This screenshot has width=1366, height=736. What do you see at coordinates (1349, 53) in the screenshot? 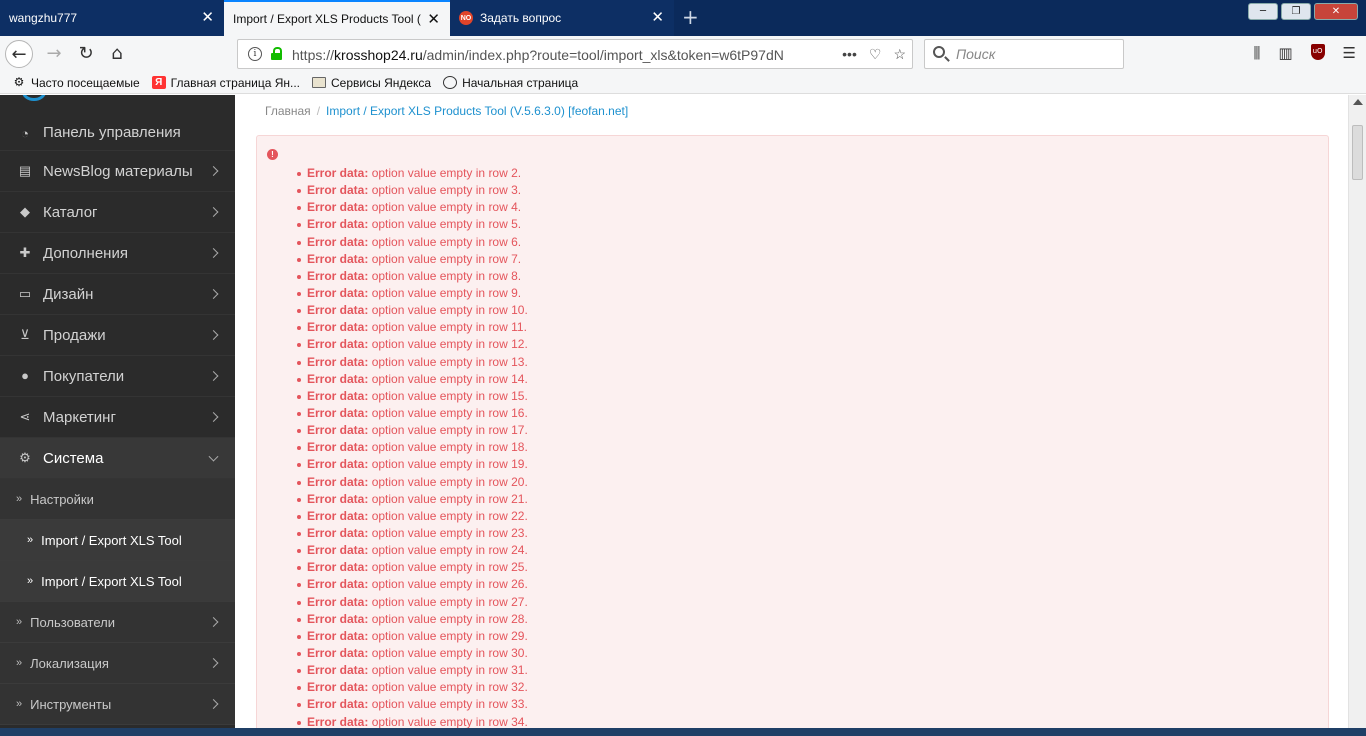
I see `menu-icon: ☰` at bounding box center [1349, 53].